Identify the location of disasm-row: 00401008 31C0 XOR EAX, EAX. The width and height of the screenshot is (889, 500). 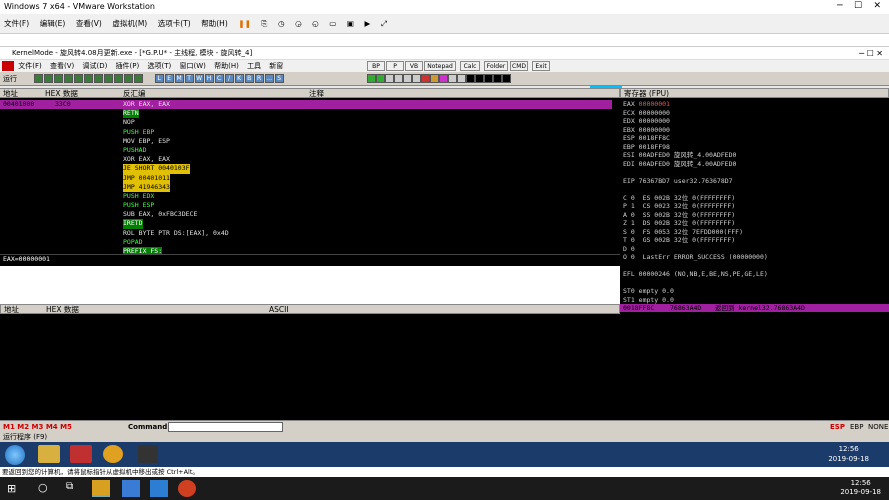
(306, 159).